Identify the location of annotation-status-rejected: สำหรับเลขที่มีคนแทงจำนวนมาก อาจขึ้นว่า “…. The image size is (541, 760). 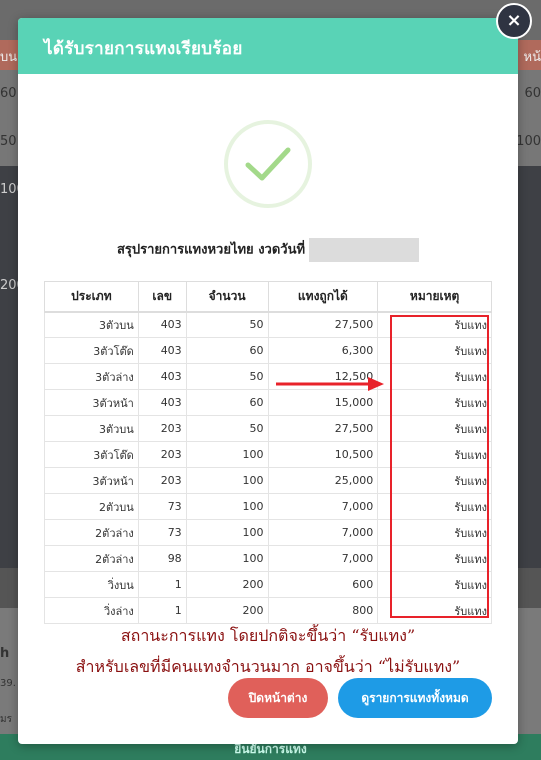
(268, 666).